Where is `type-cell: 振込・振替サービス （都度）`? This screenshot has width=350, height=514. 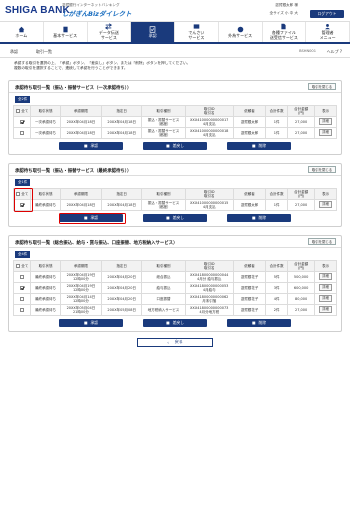
type-cell: 振込・振替サービス （都度） is located at coordinates (163, 204).